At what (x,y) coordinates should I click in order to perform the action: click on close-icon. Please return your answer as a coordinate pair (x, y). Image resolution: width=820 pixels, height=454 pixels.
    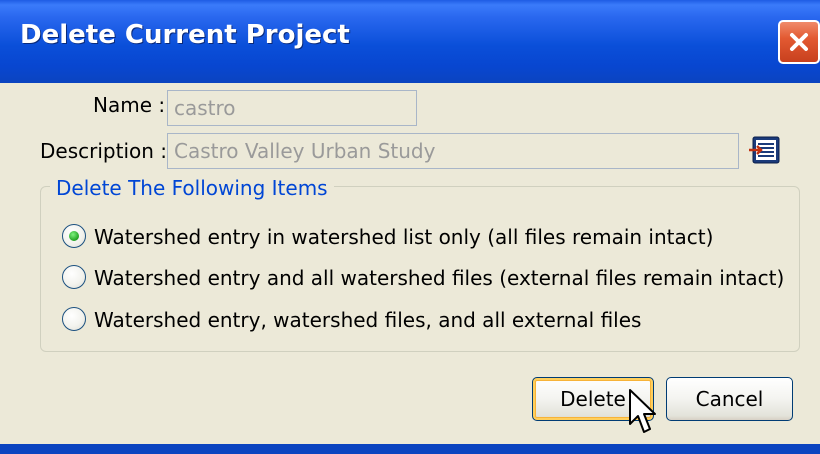
    Looking at the image, I should click on (799, 42).